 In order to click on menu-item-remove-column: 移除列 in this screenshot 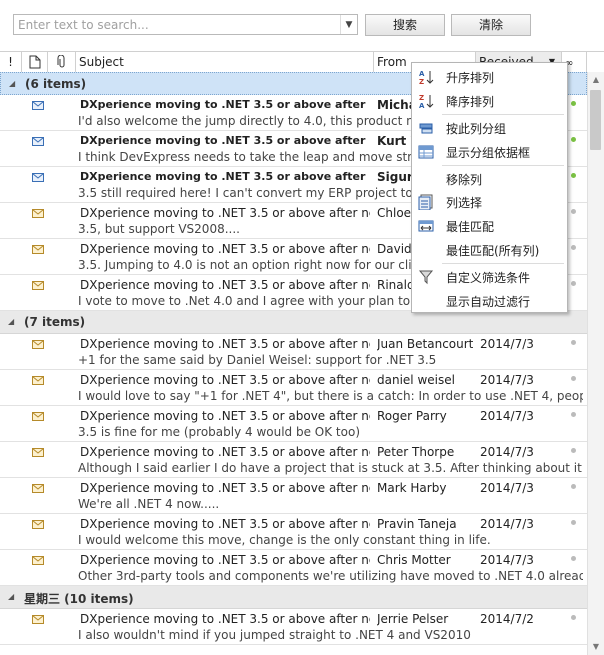, I will do `click(489, 179)`.